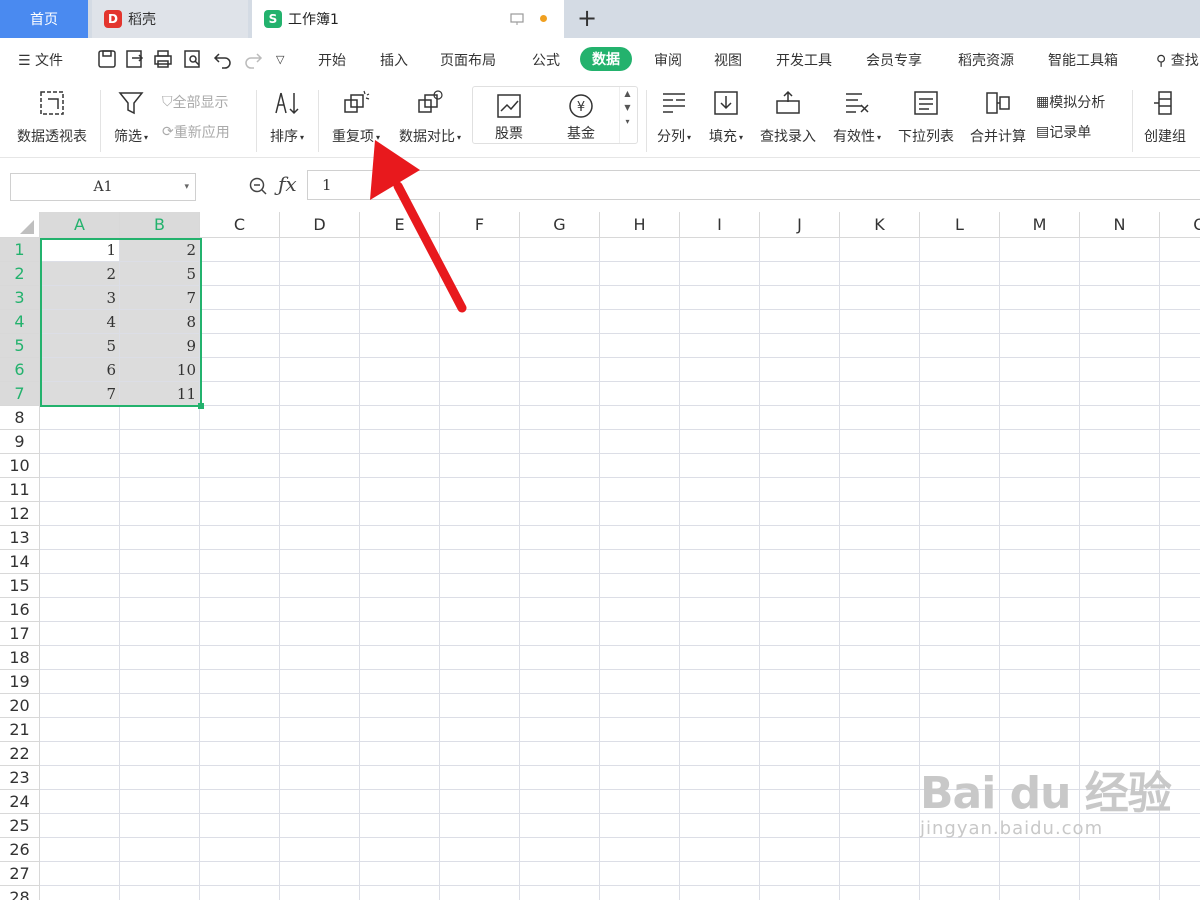 Image resolution: width=1200 pixels, height=900 pixels. Describe the element at coordinates (800, 778) in the screenshot. I see `cell-j23` at that location.